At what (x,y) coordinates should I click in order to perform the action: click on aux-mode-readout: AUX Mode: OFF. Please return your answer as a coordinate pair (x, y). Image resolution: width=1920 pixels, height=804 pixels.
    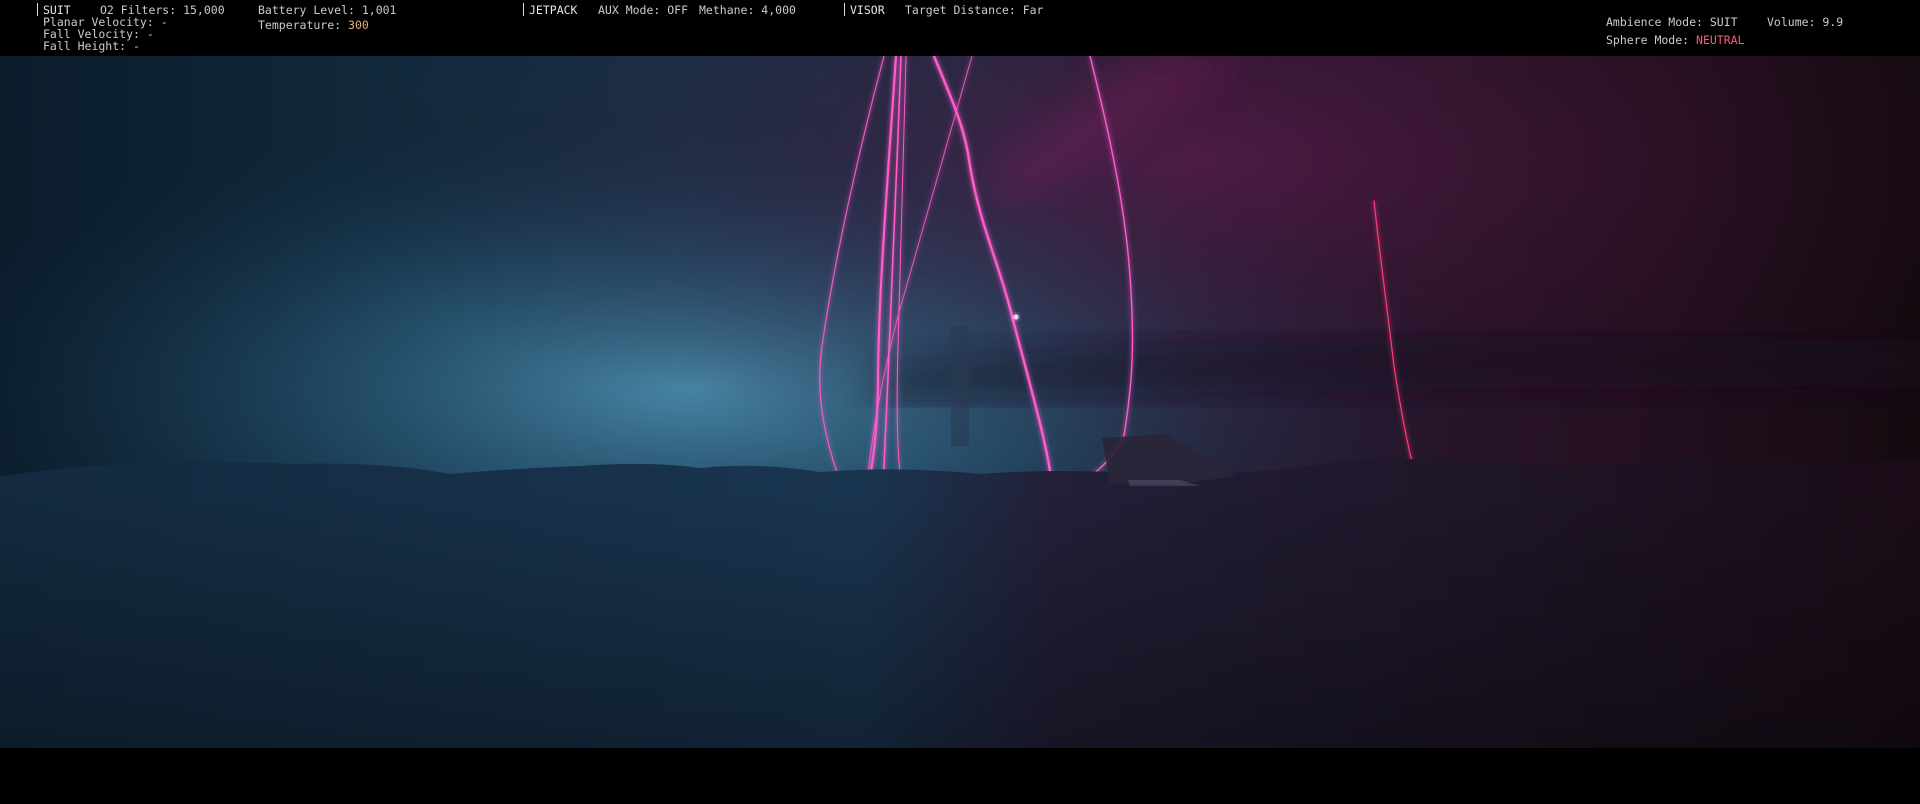
    Looking at the image, I should click on (643, 10).